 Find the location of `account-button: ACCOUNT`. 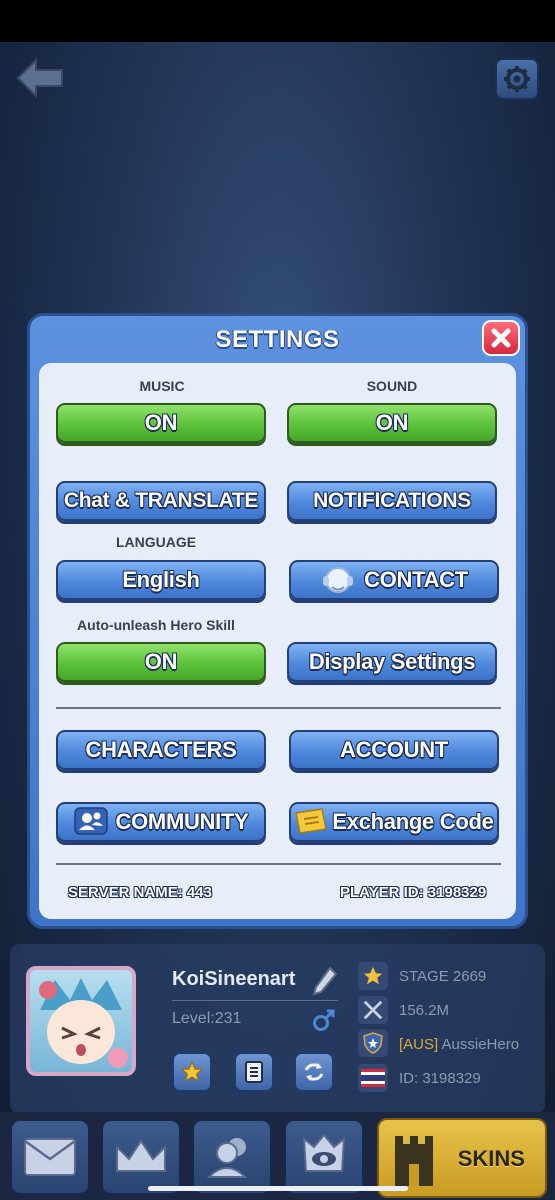

account-button: ACCOUNT is located at coordinates (394, 750).